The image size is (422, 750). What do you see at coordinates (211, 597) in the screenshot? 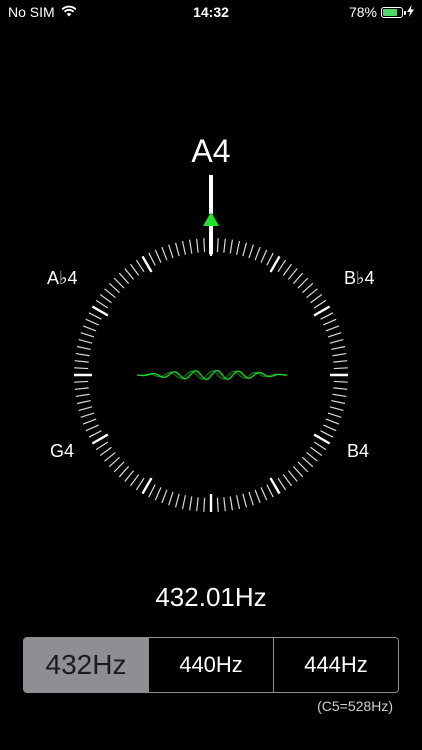
I see `frequency-readout: 432.01Hz` at bounding box center [211, 597].